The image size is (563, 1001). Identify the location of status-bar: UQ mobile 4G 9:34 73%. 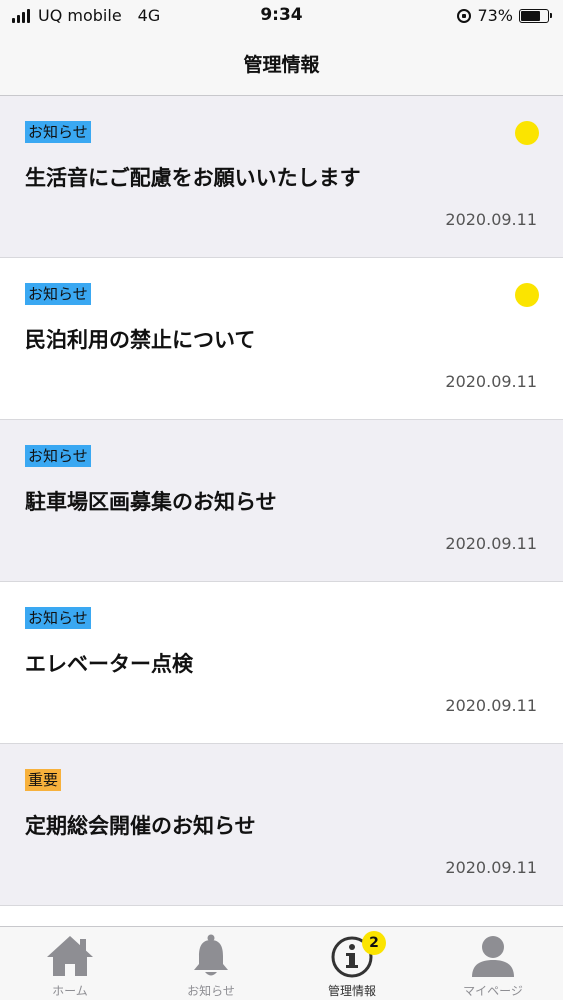
(281, 16).